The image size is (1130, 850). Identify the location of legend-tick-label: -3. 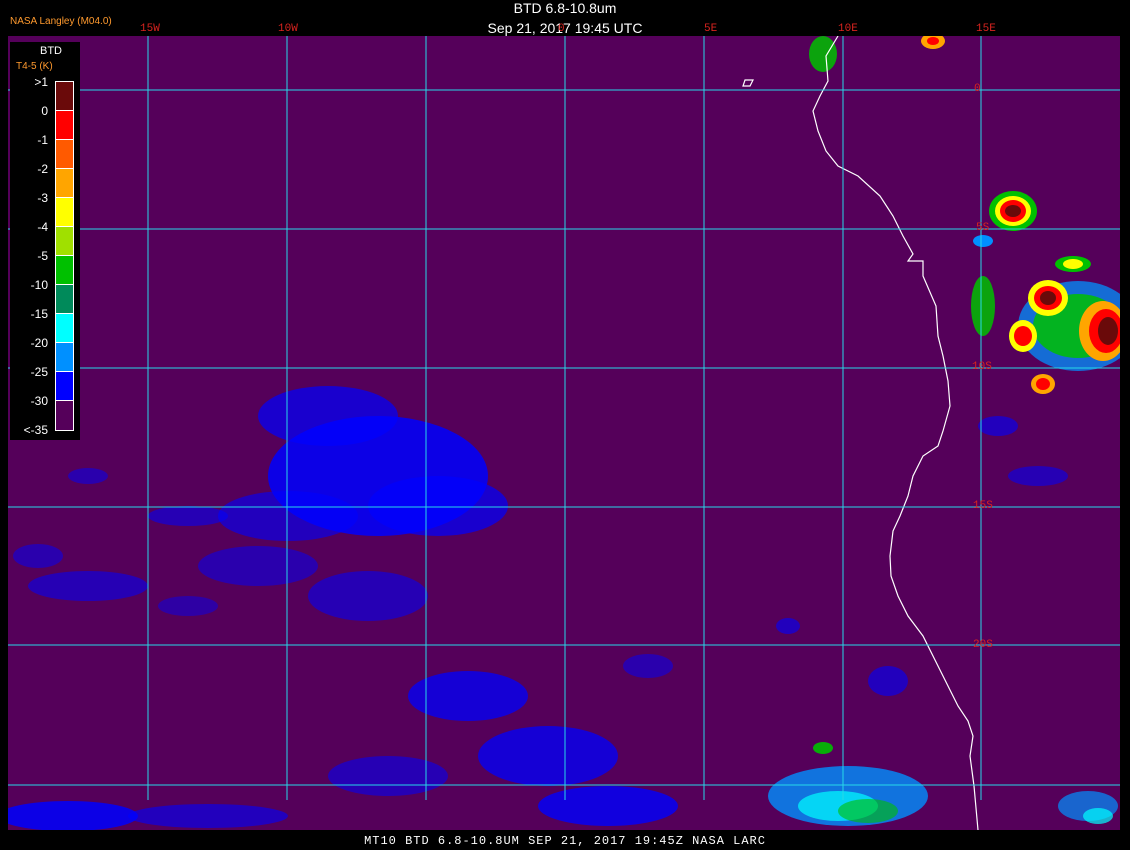
(42, 198).